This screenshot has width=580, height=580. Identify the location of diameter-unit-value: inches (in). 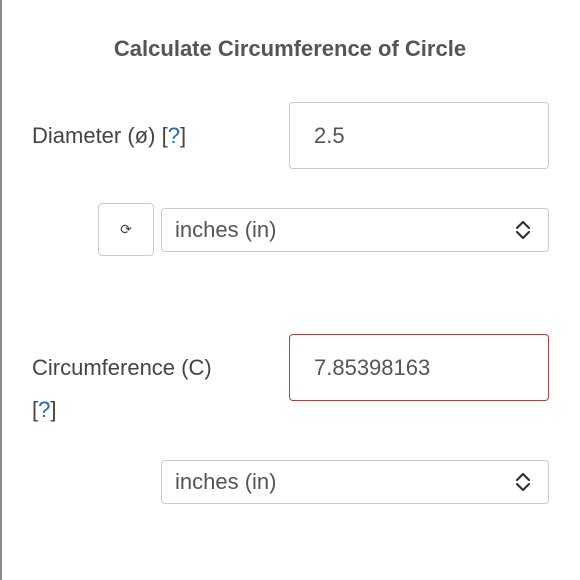
(226, 229).